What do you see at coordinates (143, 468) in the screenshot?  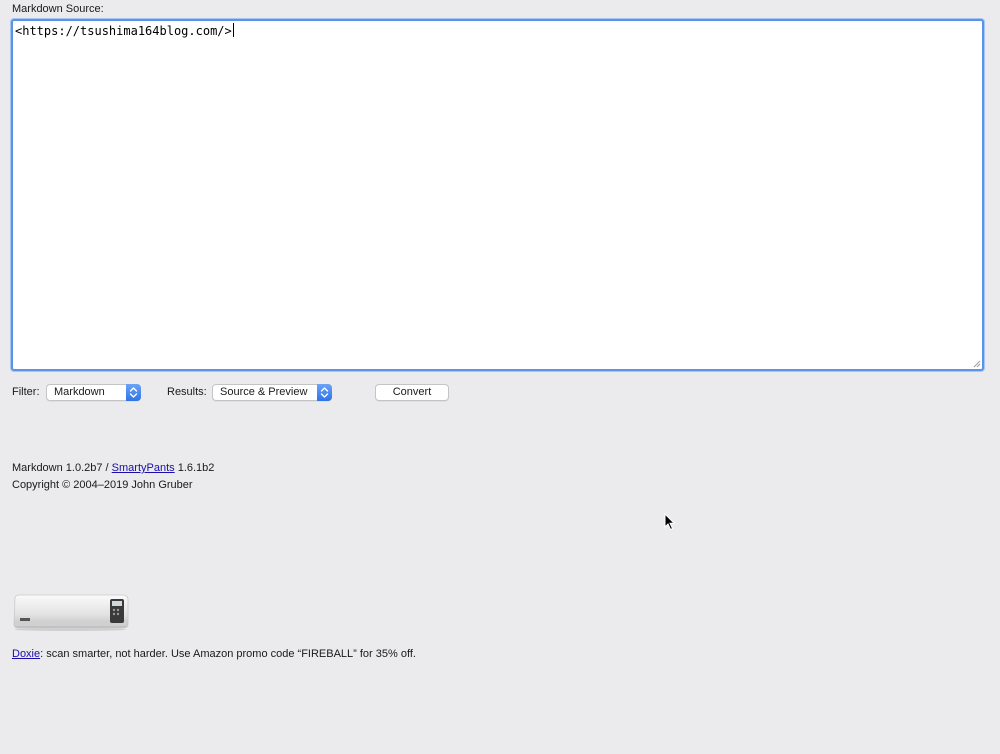 I see `smartypants-link: SmartyPants` at bounding box center [143, 468].